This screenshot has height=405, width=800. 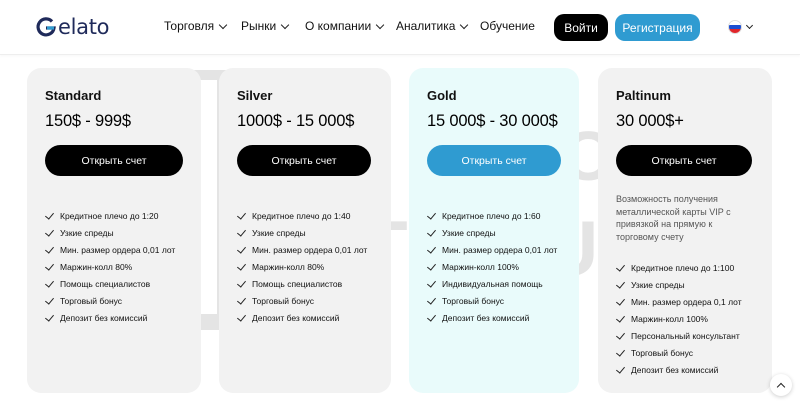 I want to click on plan-name: Paltinum, so click(x=643, y=95).